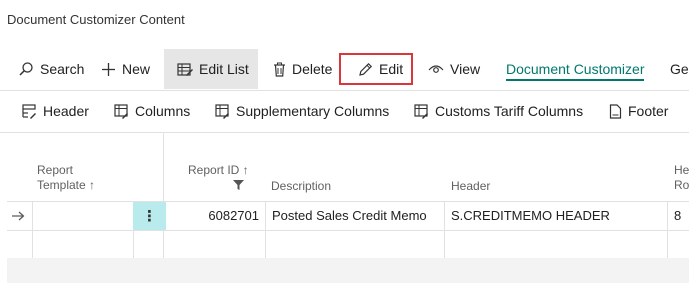  I want to click on report-id-cell: 6082701, so click(213, 216).